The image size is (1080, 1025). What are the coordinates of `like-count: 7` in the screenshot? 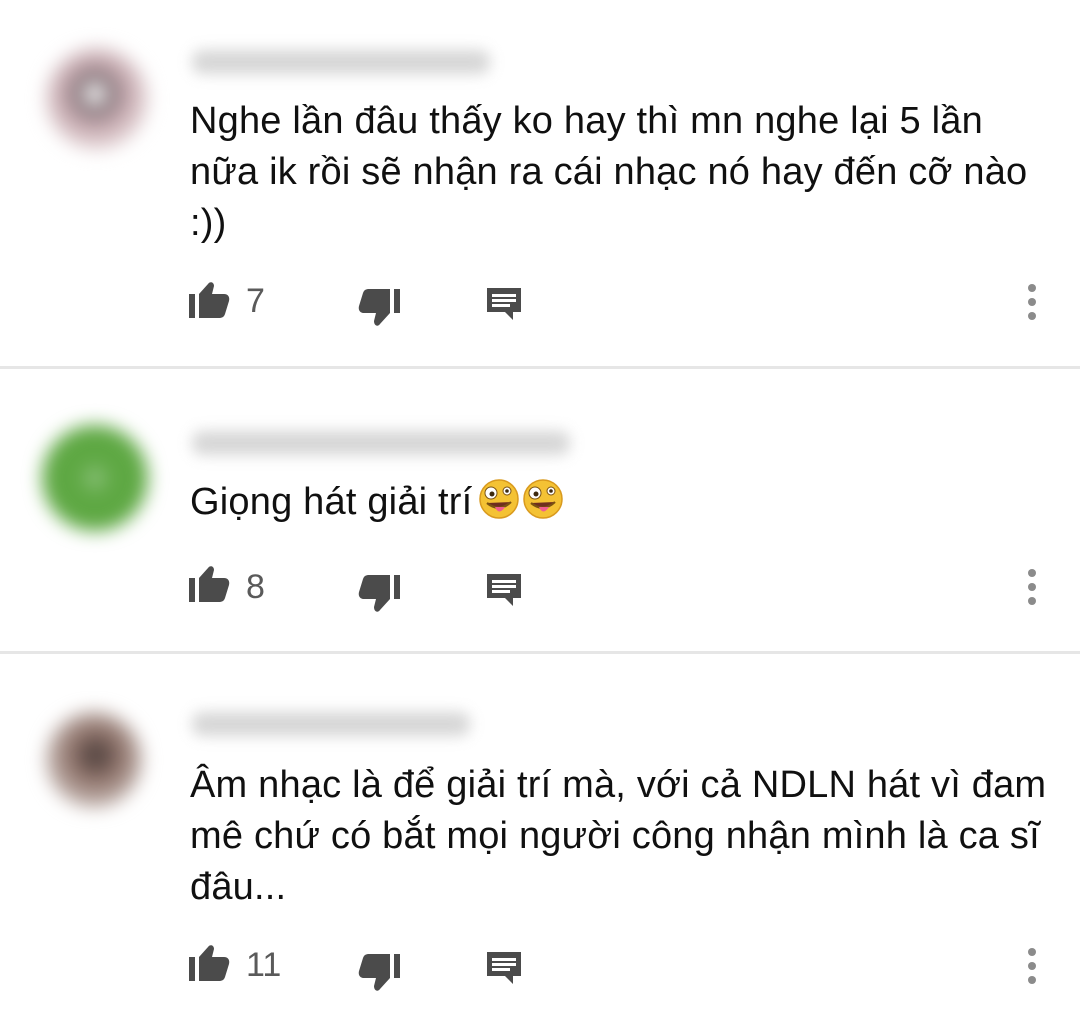 It's located at (255, 301).